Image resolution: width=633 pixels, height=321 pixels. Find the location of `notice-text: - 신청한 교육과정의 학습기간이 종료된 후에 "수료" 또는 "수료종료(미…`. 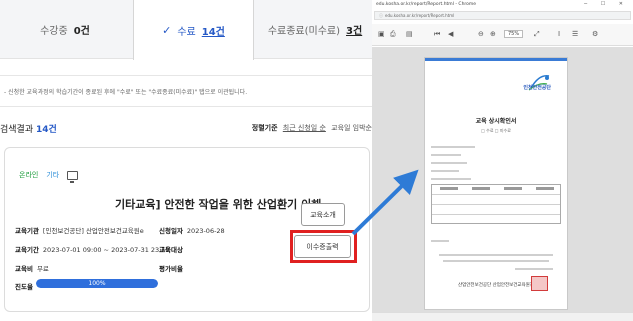

notice-text: - 신청한 교육과정의 학습기간이 종료된 후에 "수료" 또는 "수료종료(미… is located at coordinates (186, 91).